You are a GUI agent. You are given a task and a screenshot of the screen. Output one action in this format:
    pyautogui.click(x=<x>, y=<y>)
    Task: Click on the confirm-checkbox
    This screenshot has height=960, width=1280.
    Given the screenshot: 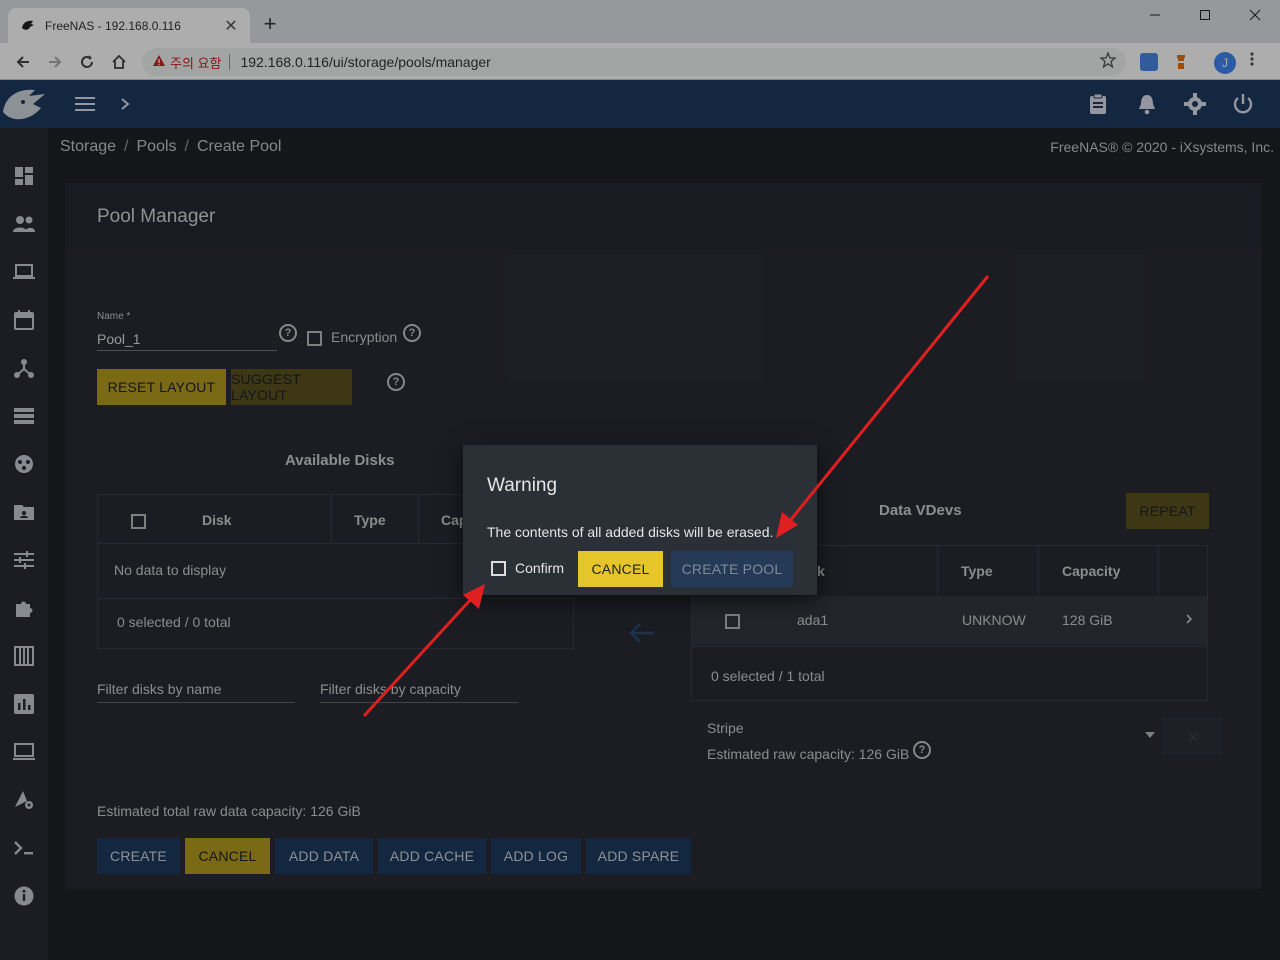 What is the action you would take?
    pyautogui.click(x=498, y=568)
    